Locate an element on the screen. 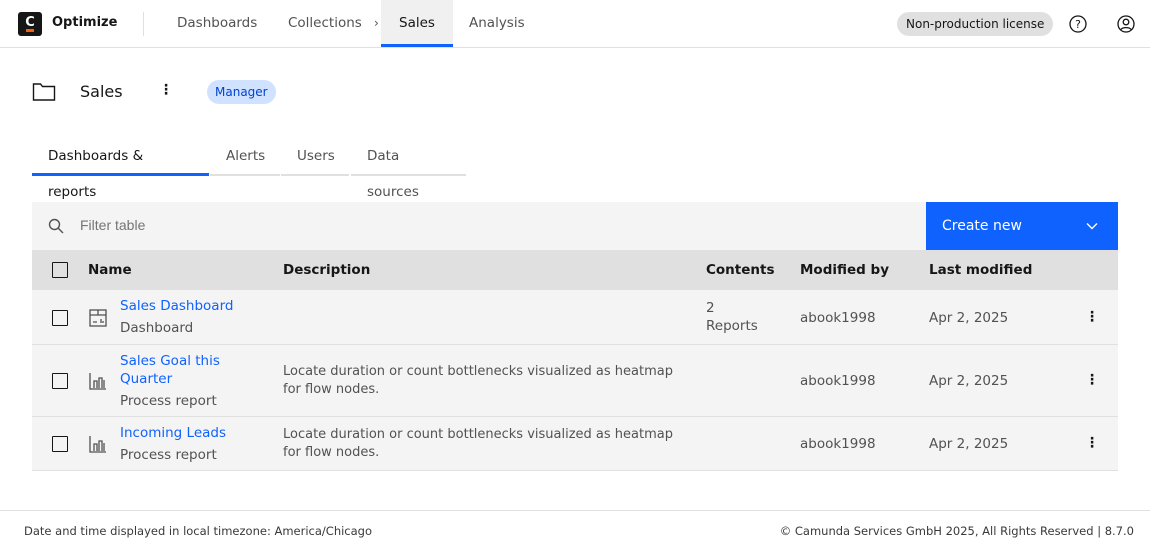  collection-title: Sales is located at coordinates (101, 91).